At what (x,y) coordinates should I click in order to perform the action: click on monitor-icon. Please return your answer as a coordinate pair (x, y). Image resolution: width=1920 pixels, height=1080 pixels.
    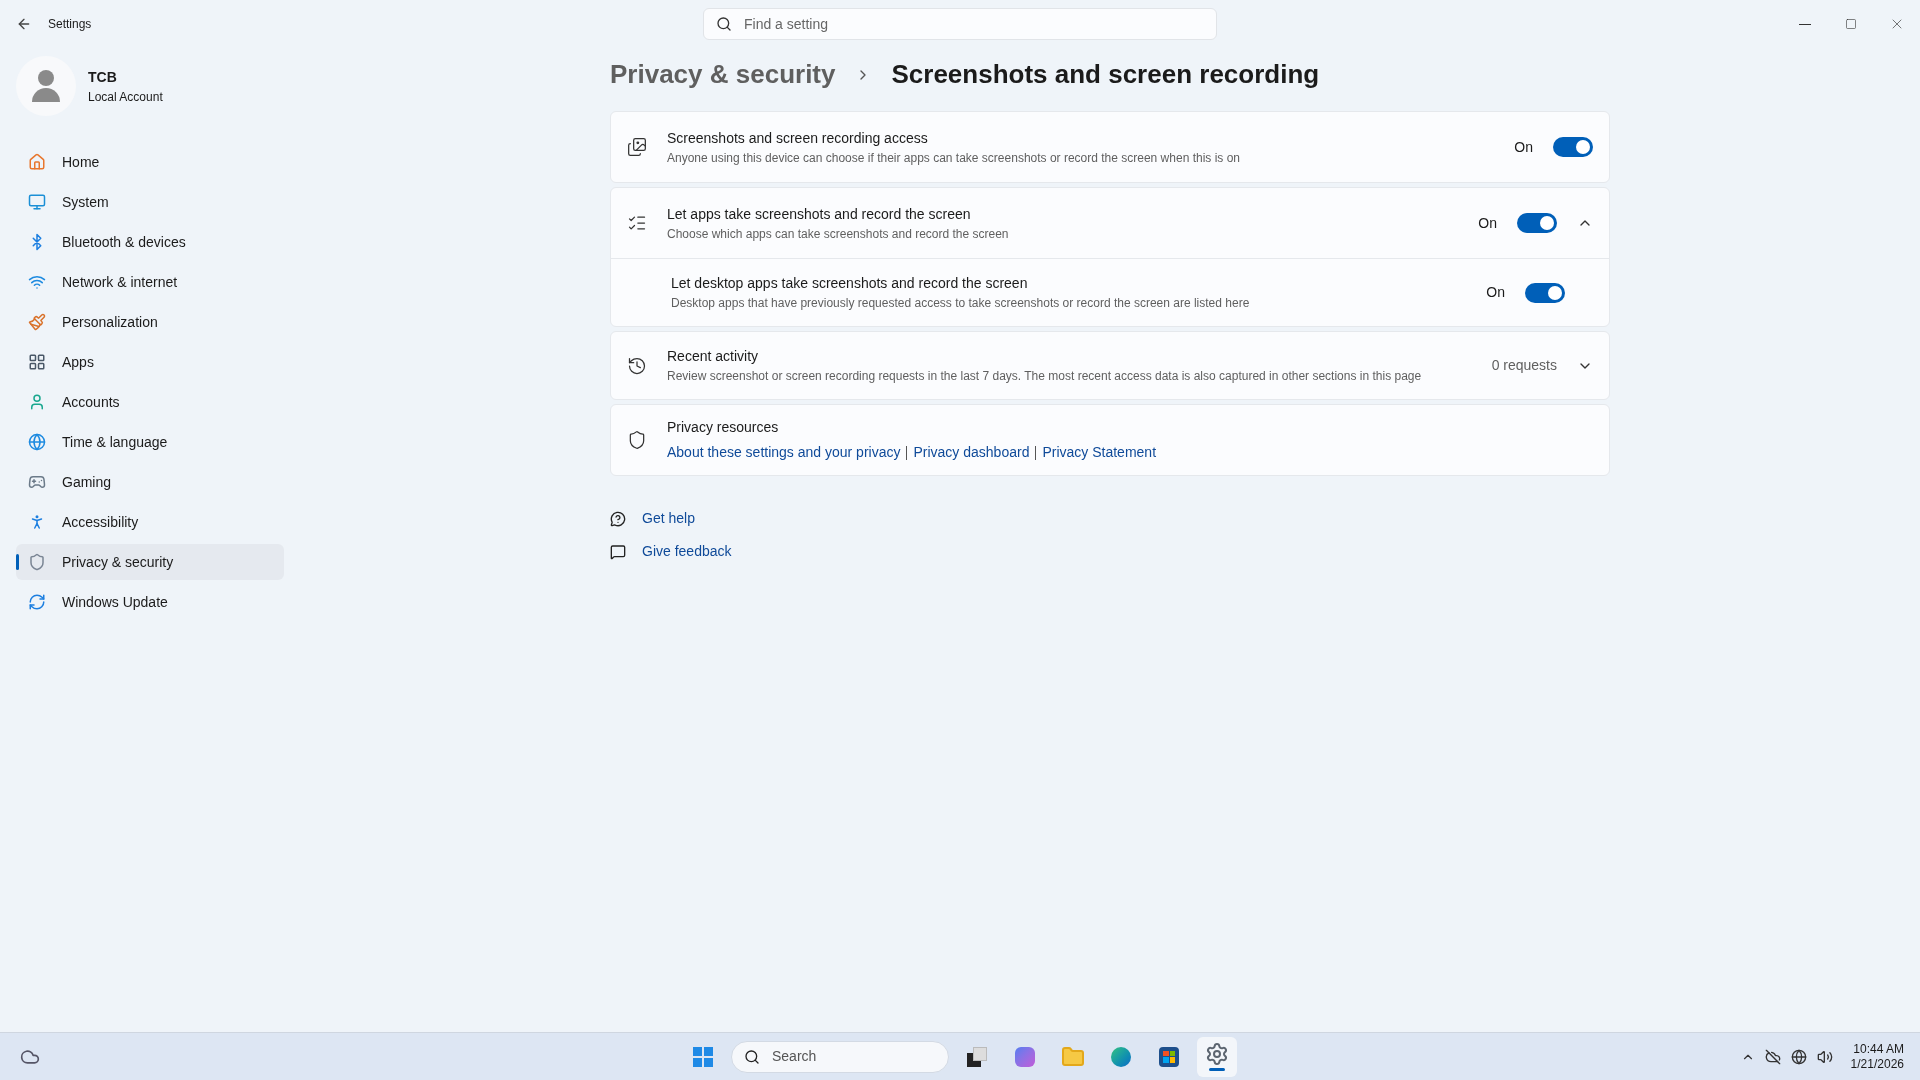
    Looking at the image, I should click on (37, 202).